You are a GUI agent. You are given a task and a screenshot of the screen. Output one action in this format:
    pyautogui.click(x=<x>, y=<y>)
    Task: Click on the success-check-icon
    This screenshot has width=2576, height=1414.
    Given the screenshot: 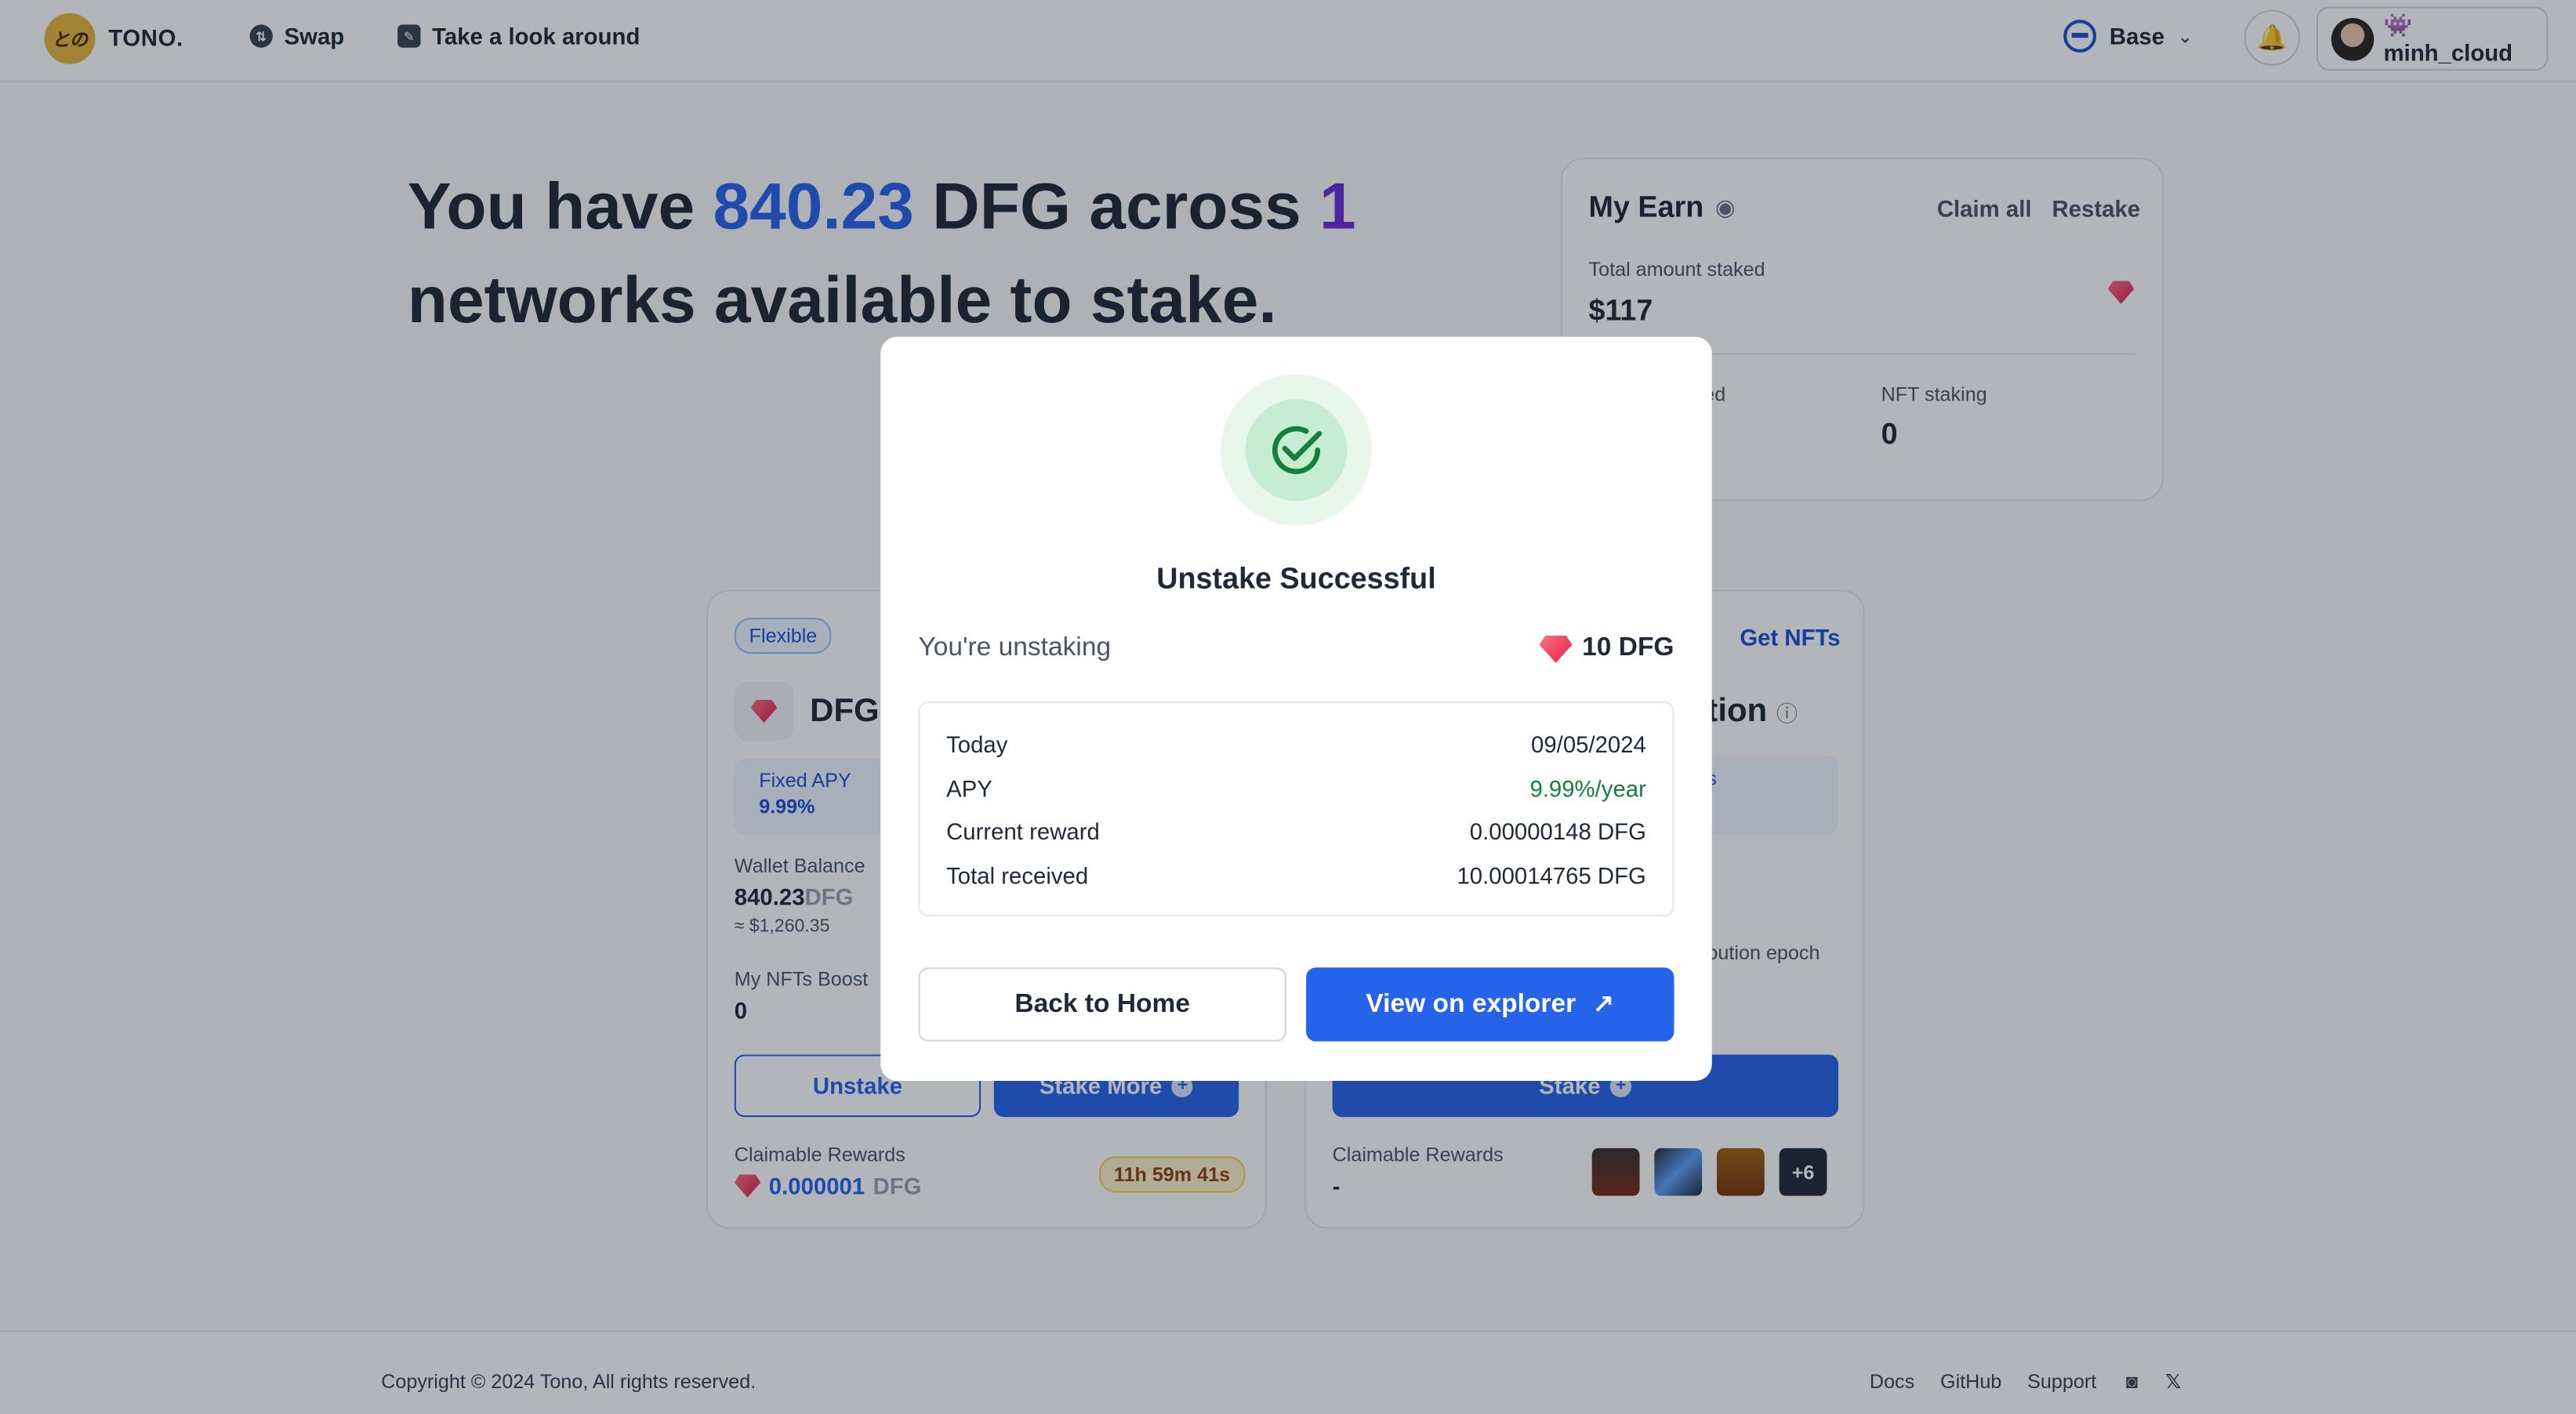 What is the action you would take?
    pyautogui.click(x=1297, y=450)
    